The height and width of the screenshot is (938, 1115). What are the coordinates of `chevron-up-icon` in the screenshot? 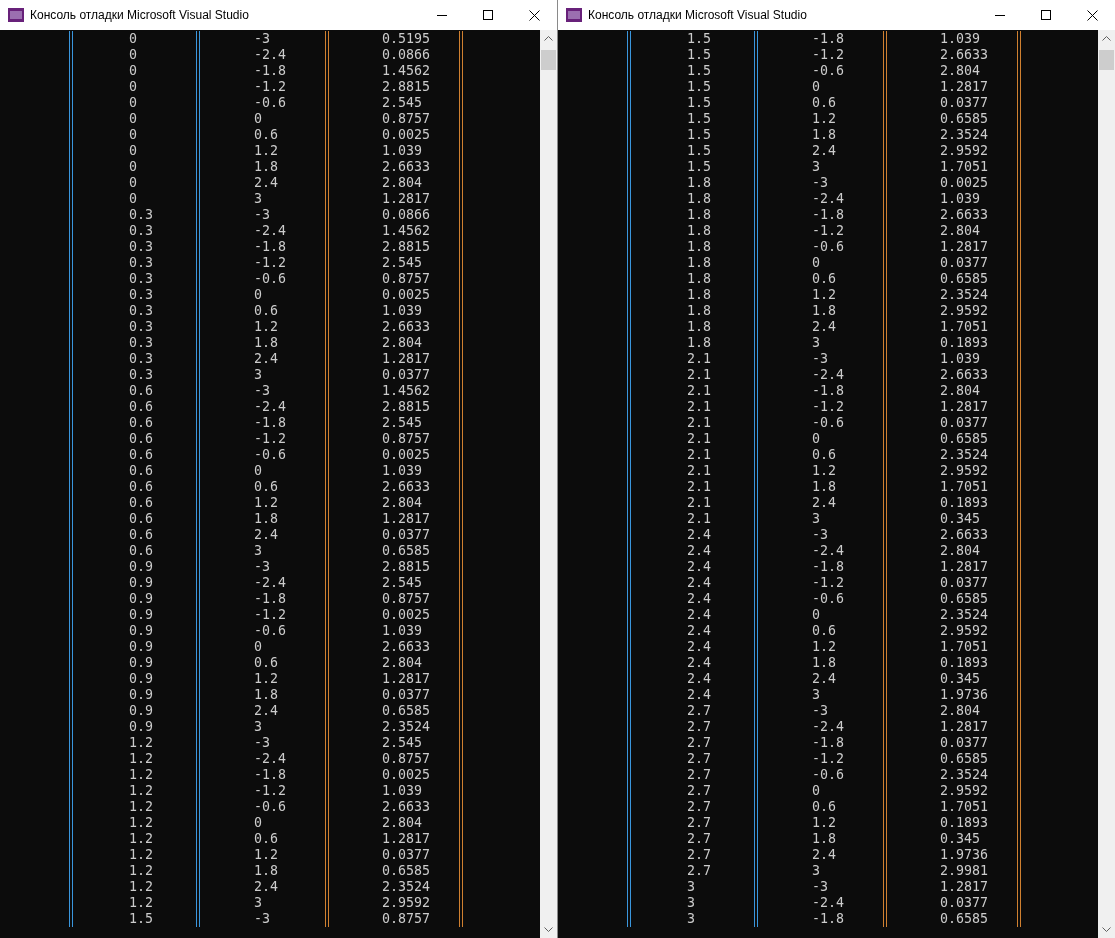 It's located at (1106, 38).